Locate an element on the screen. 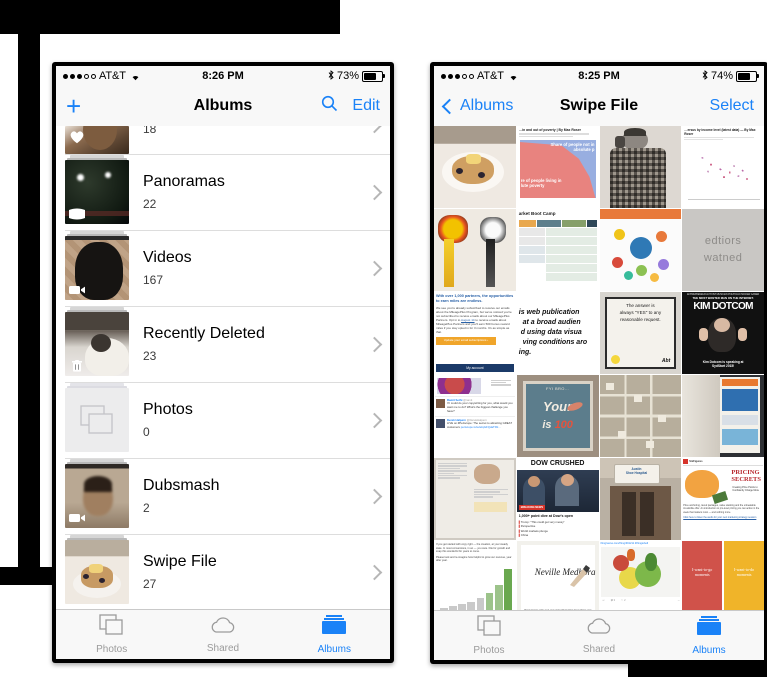 This screenshot has height=677, width=767. album-title: Recently Deleted is located at coordinates (204, 333).